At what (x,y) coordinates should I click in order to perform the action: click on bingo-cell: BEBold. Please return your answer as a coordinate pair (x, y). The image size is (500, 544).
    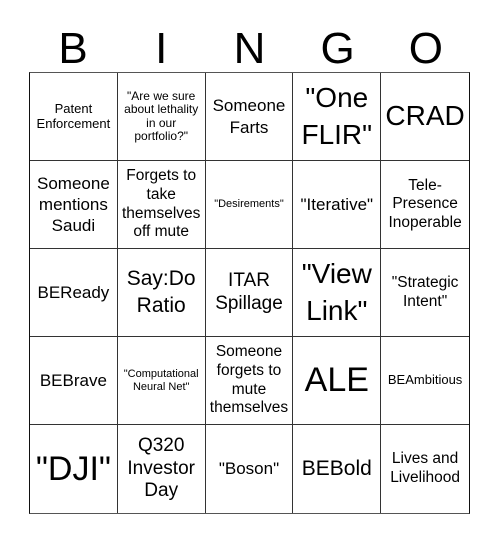
    Looking at the image, I should click on (337, 469).